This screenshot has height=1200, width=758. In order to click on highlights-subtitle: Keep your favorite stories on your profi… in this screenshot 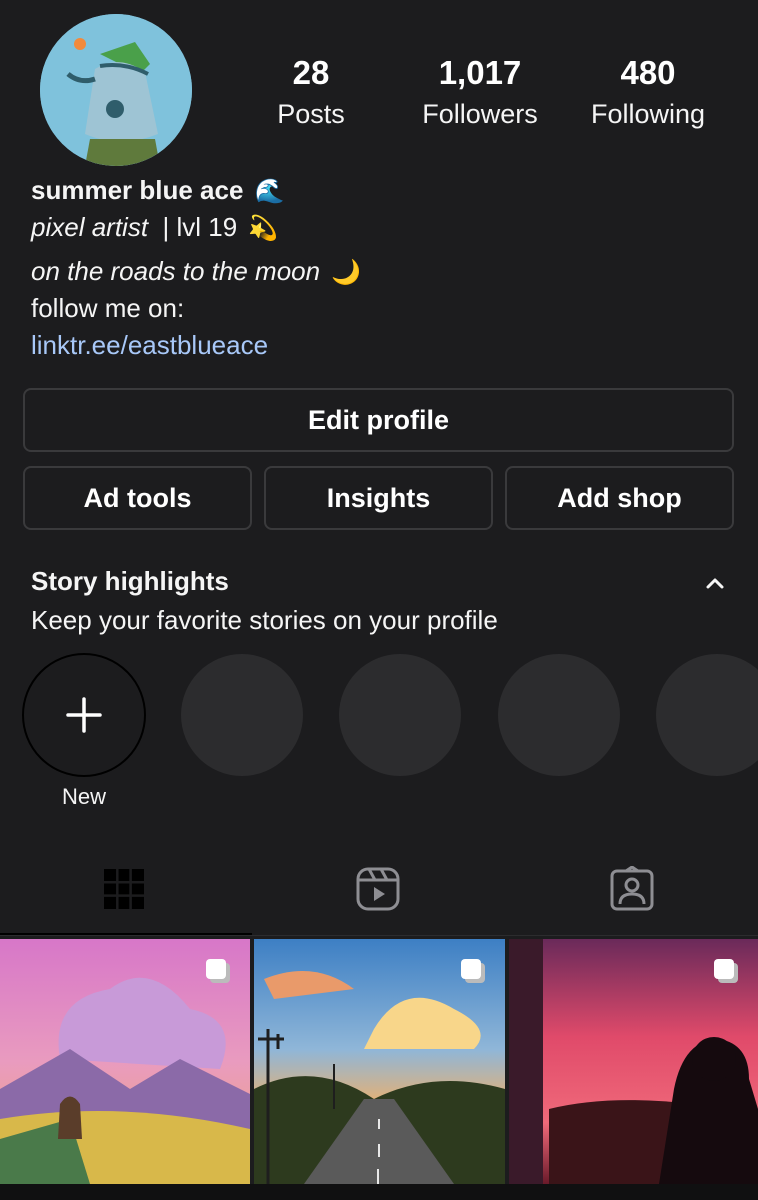, I will do `click(264, 620)`.